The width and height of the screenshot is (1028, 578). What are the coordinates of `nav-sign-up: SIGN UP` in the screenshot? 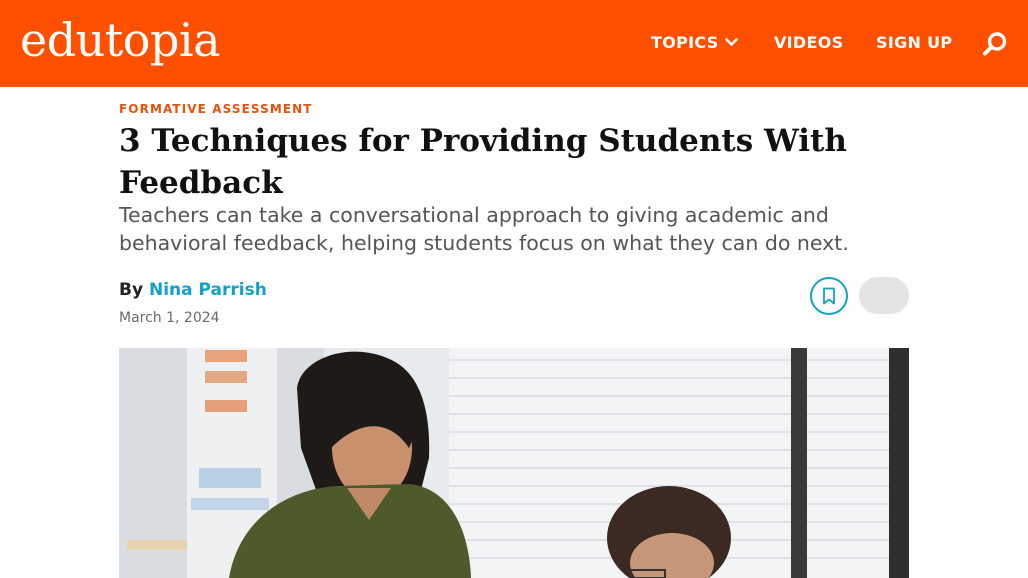 It's located at (914, 42).